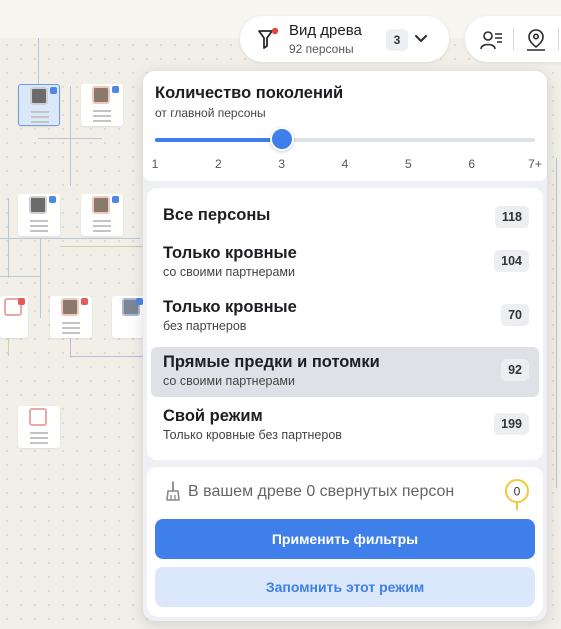 Image resolution: width=561 pixels, height=629 pixels. What do you see at coordinates (472, 164) in the screenshot?
I see `generation-tick: 6` at bounding box center [472, 164].